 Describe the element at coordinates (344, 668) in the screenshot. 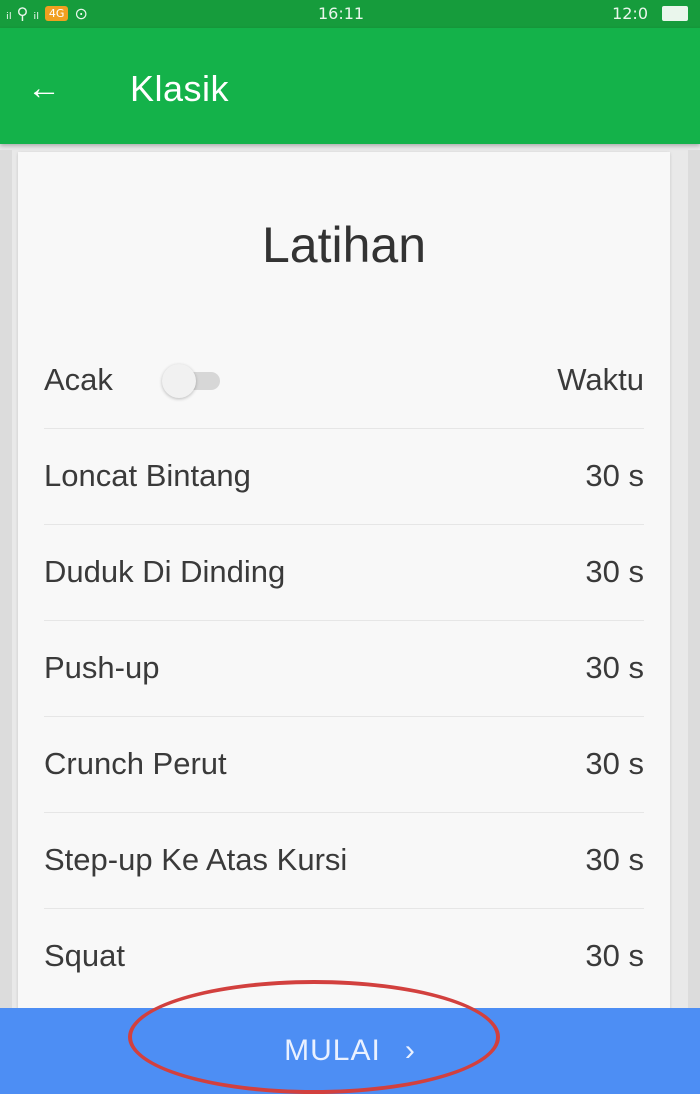

I see `exercise-row: Push-up 30 s` at that location.